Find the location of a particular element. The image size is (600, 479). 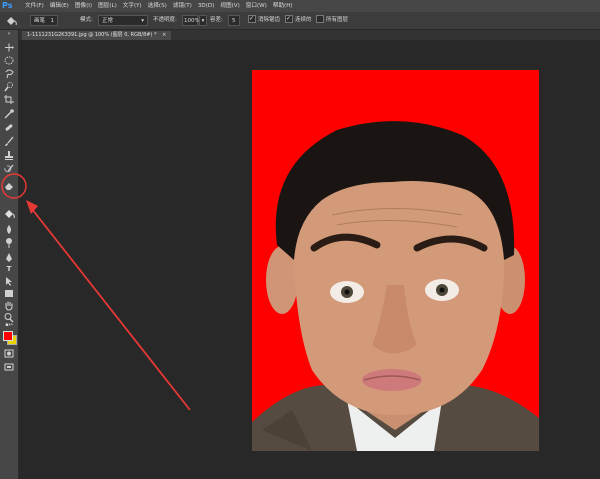

annotation-arrow-line is located at coordinates (109, 307).